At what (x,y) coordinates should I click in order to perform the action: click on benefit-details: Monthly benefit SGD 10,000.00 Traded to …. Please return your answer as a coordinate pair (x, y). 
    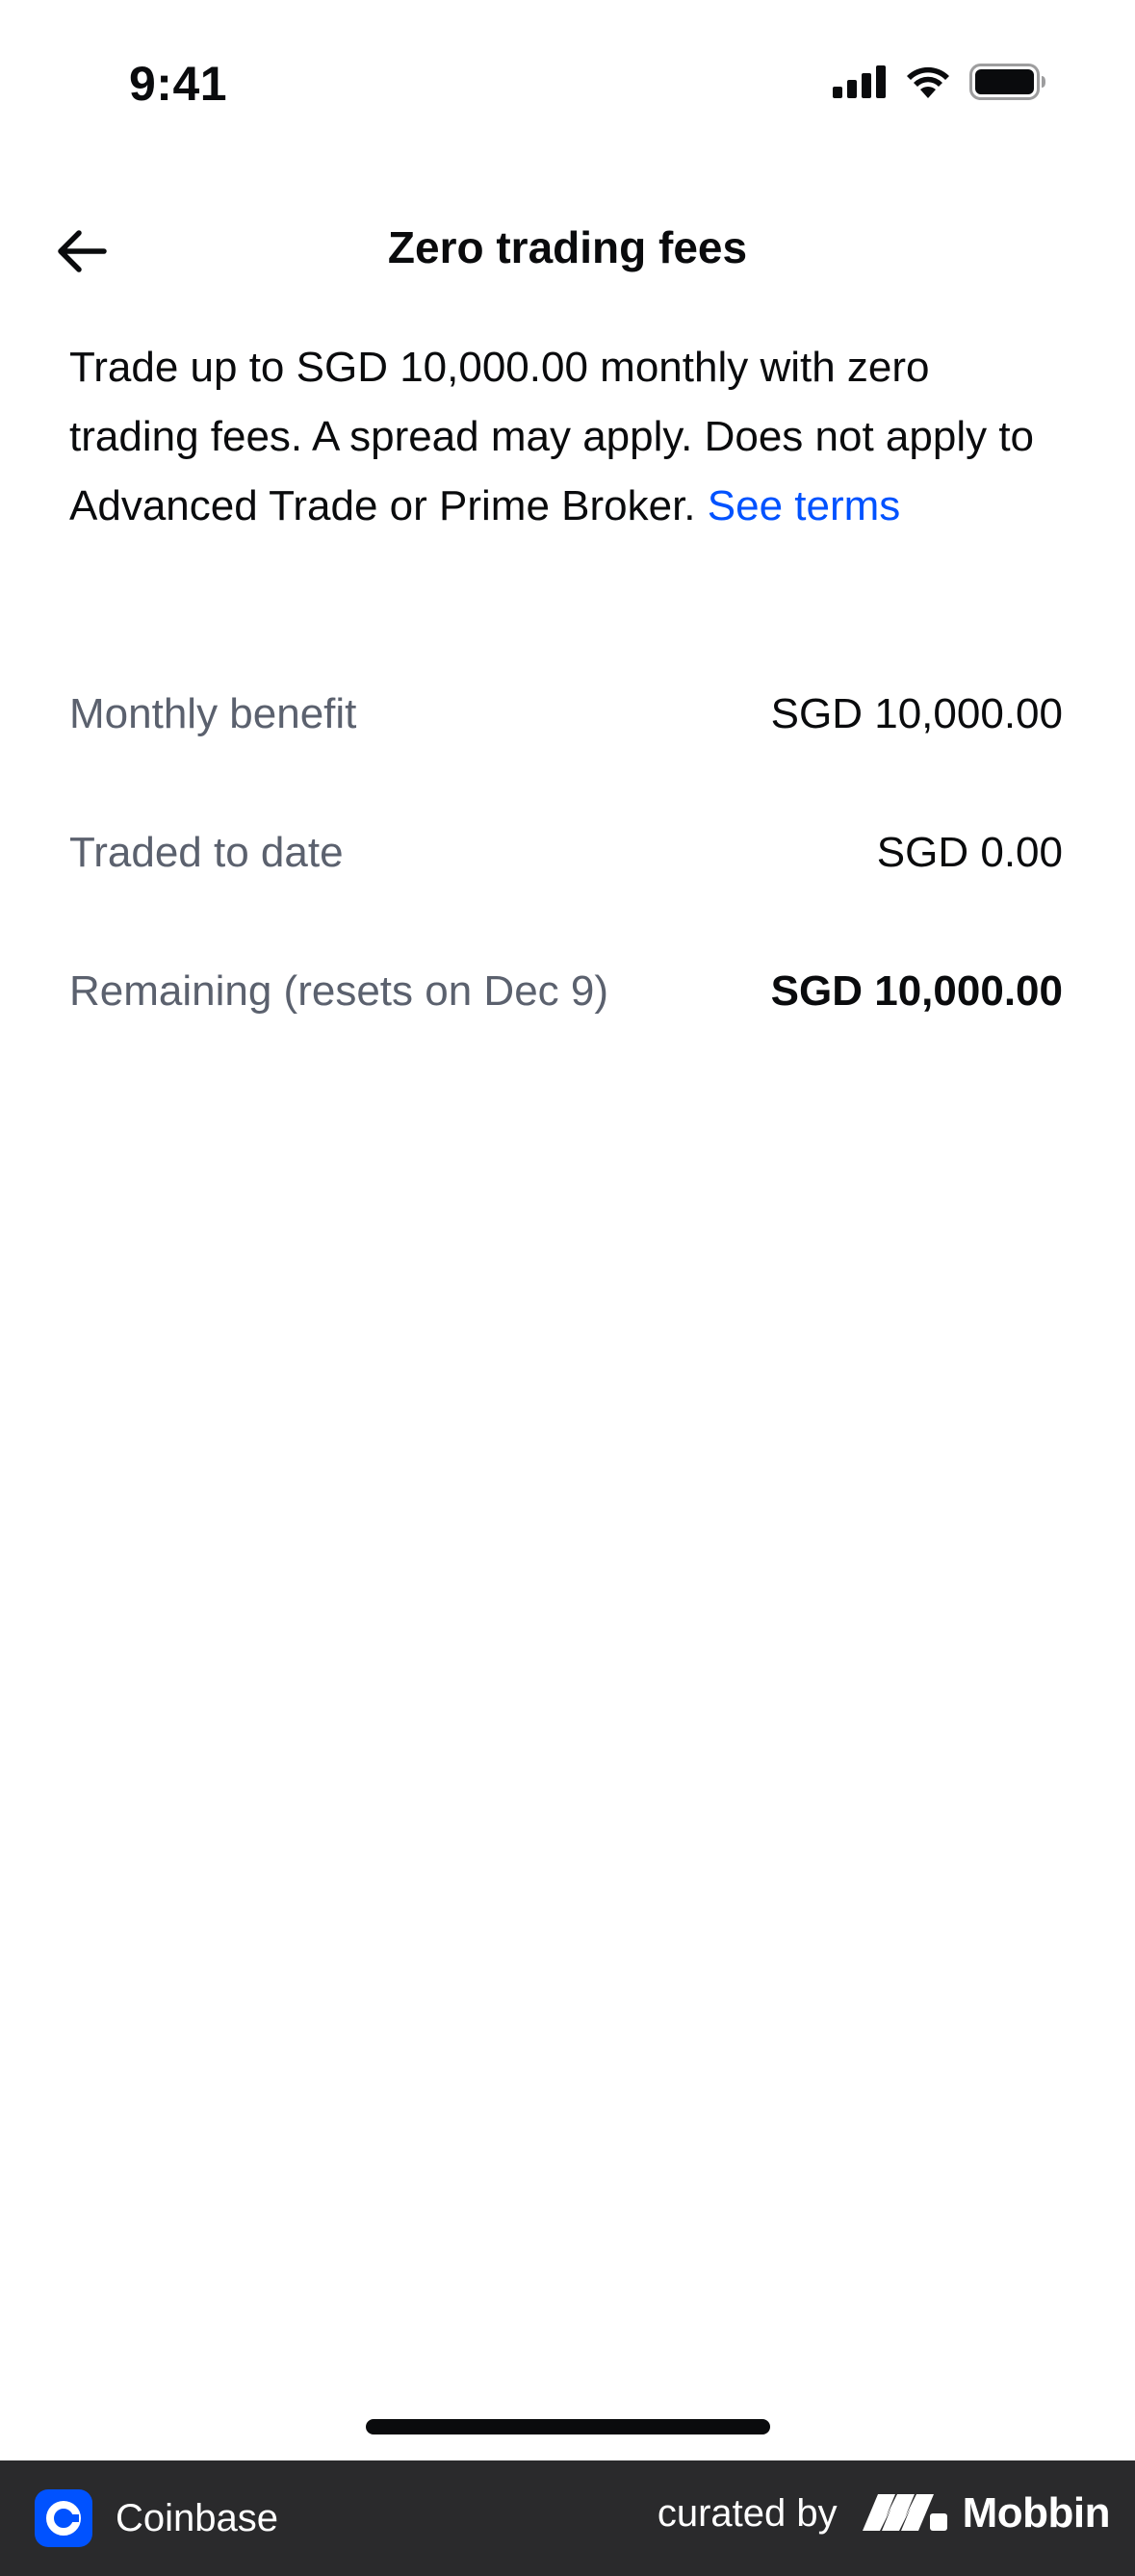
    Looking at the image, I should click on (566, 878).